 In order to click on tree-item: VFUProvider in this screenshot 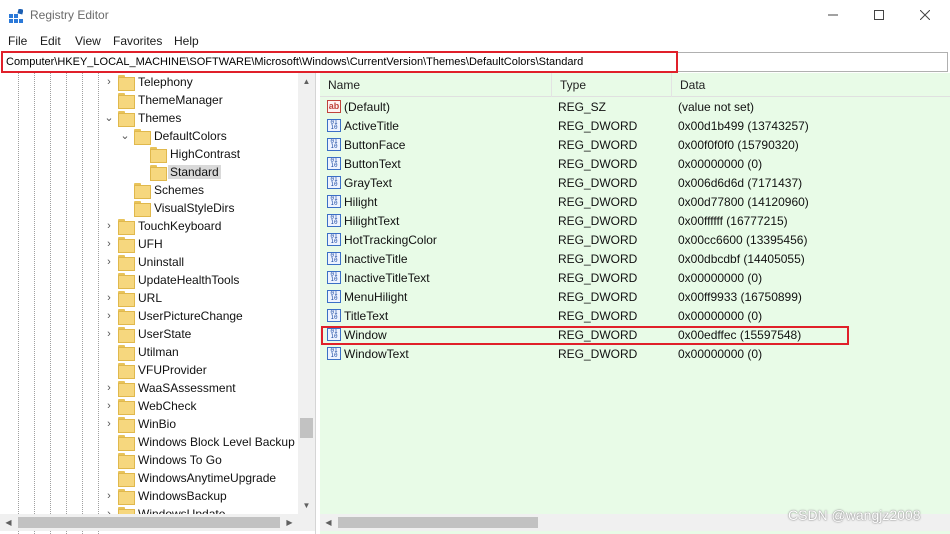, I will do `click(149, 371)`.